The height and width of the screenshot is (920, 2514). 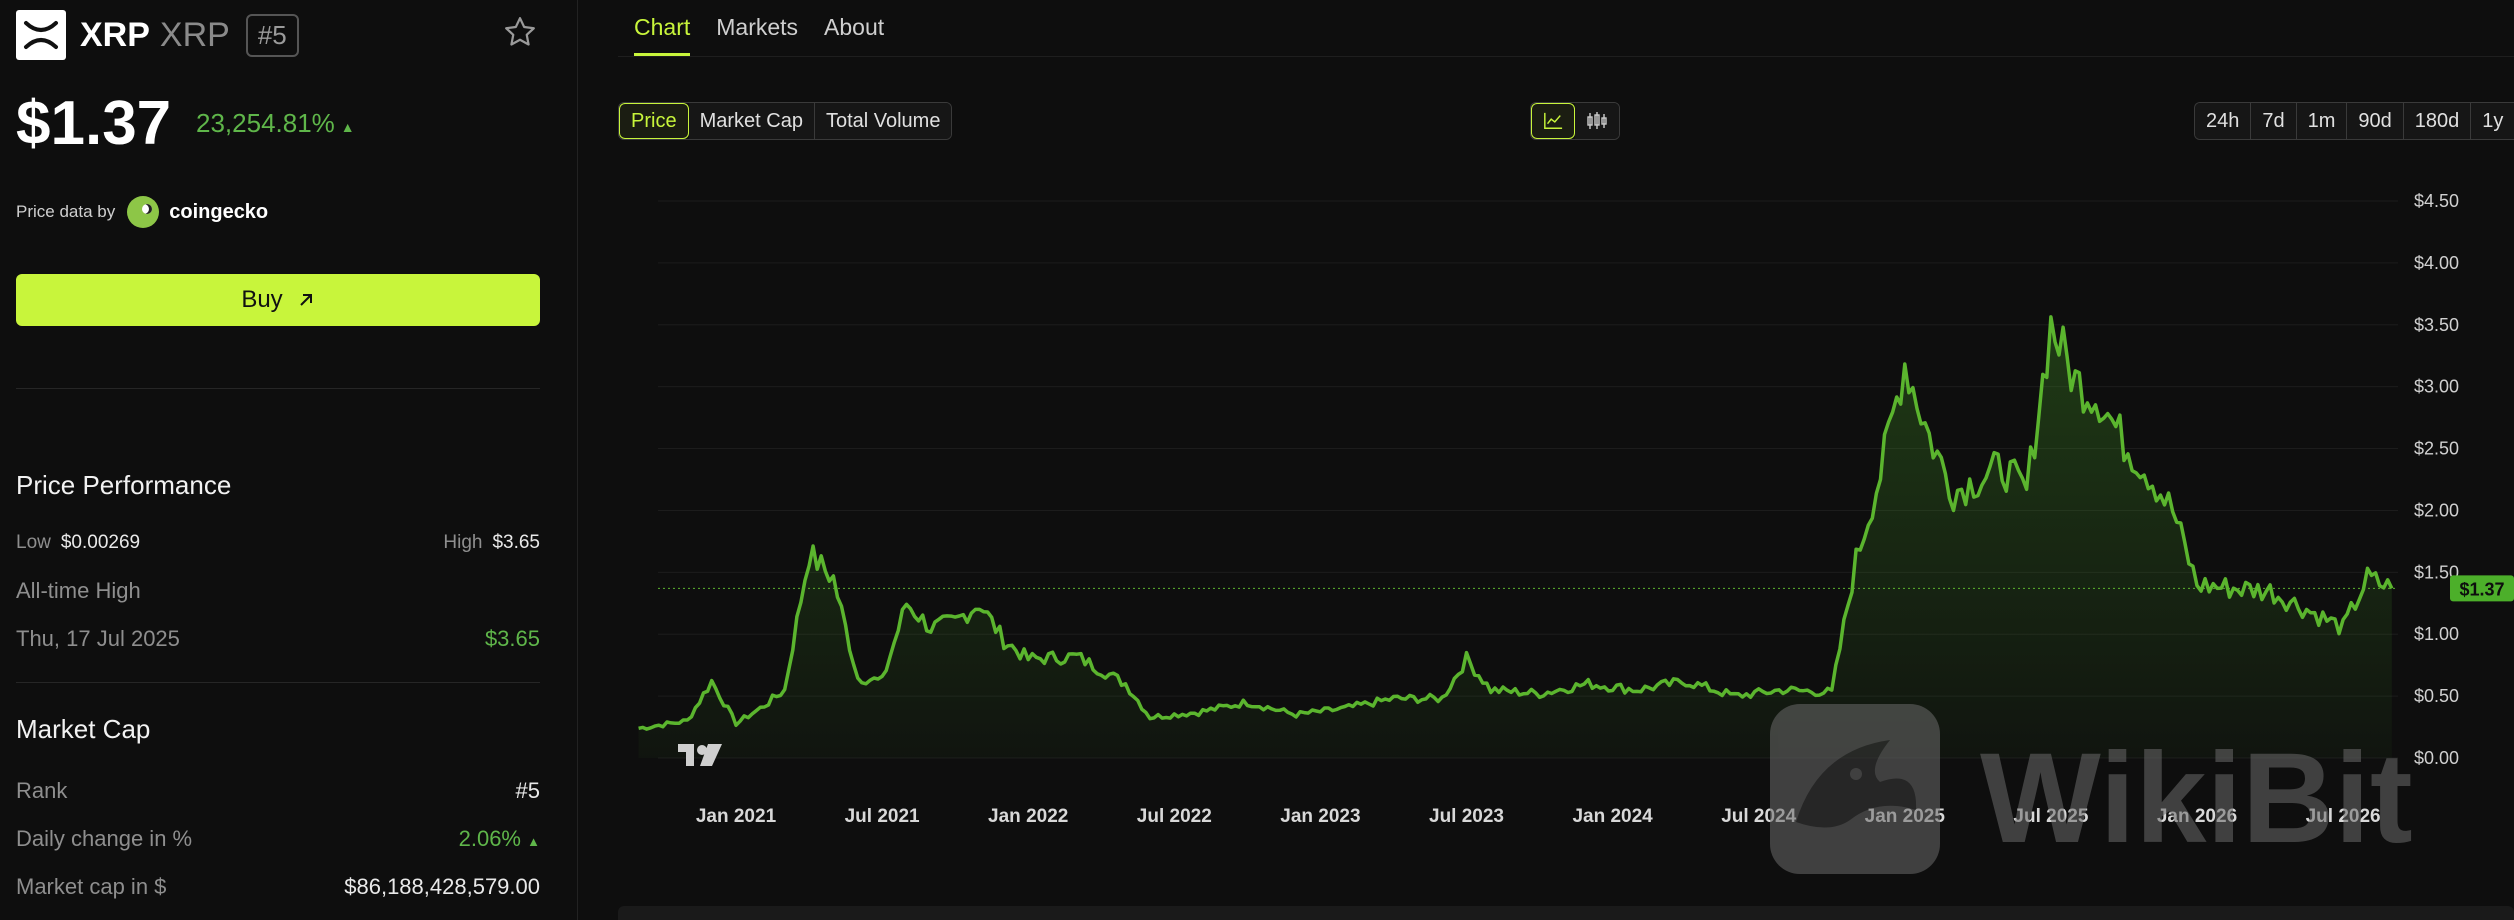 I want to click on x-tick-label: Jan 2023, so click(x=1320, y=816).